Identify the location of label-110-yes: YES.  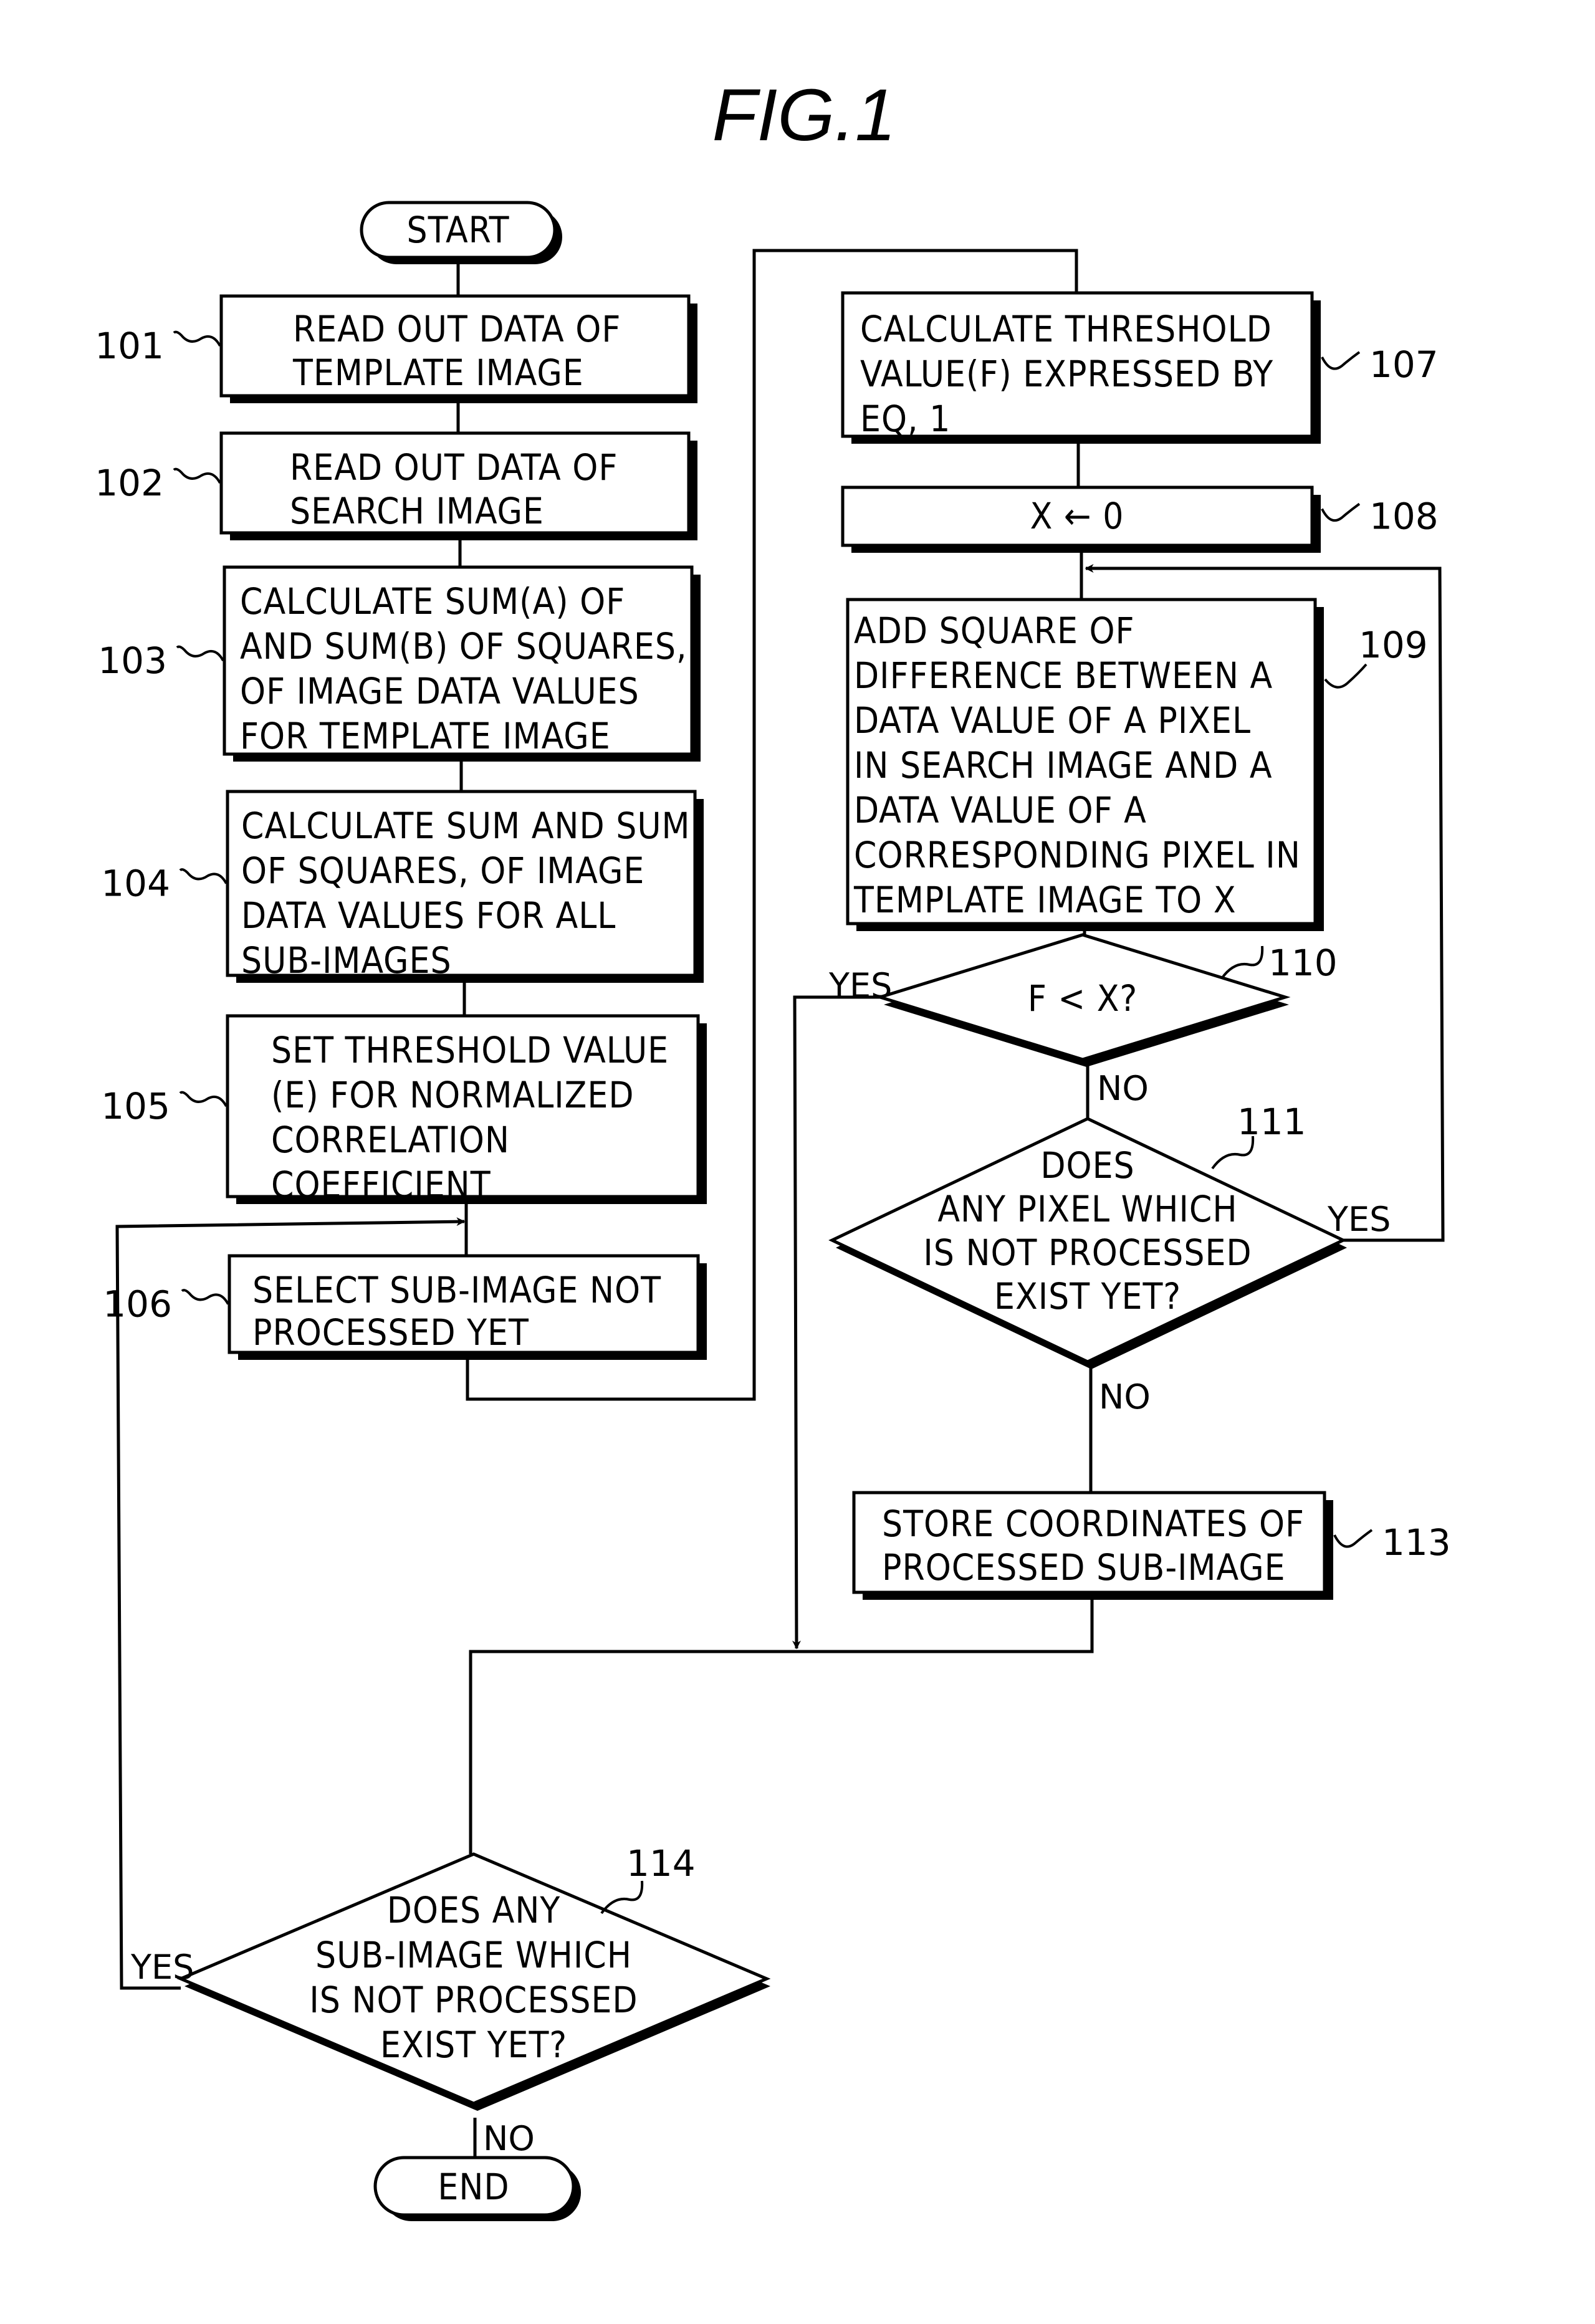
(860, 985).